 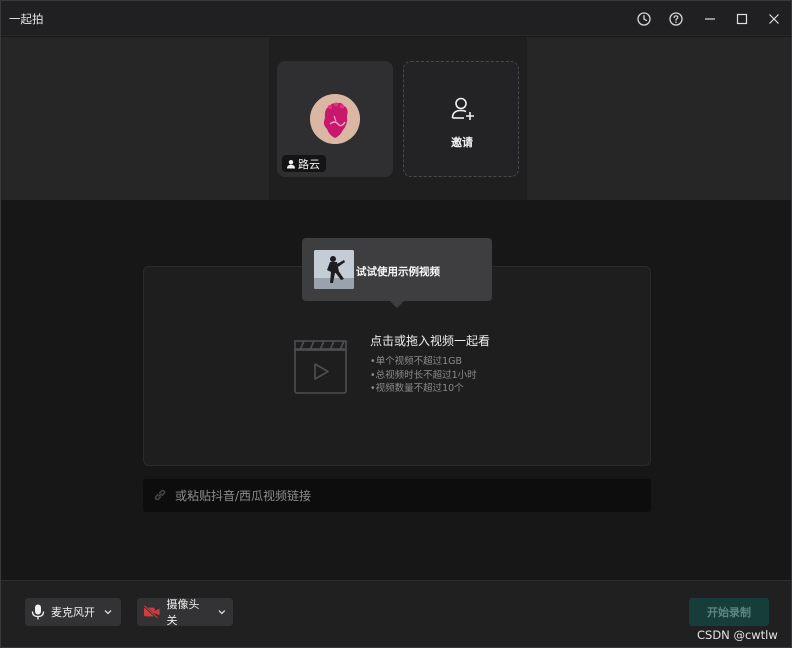 I want to click on video-link-input, so click(x=410, y=495).